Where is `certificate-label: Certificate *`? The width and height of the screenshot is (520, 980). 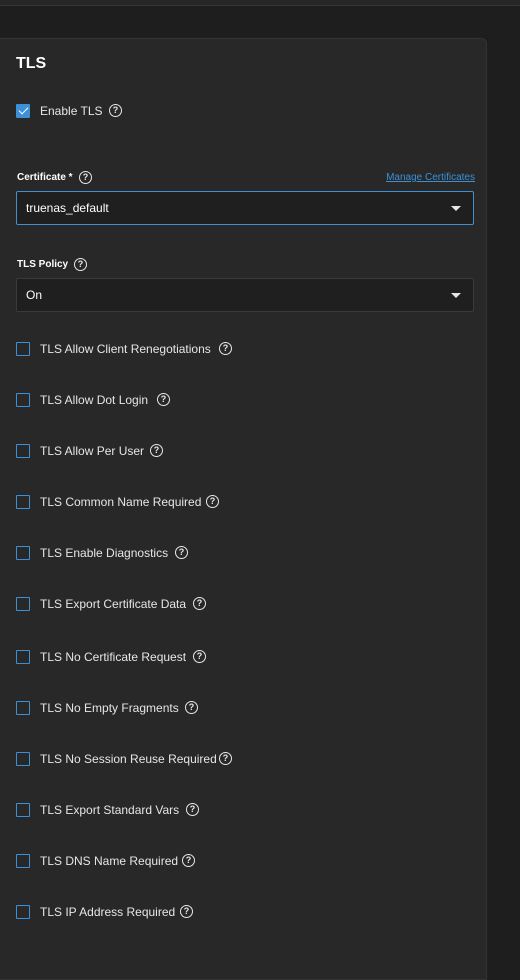
certificate-label: Certificate * is located at coordinates (45, 177).